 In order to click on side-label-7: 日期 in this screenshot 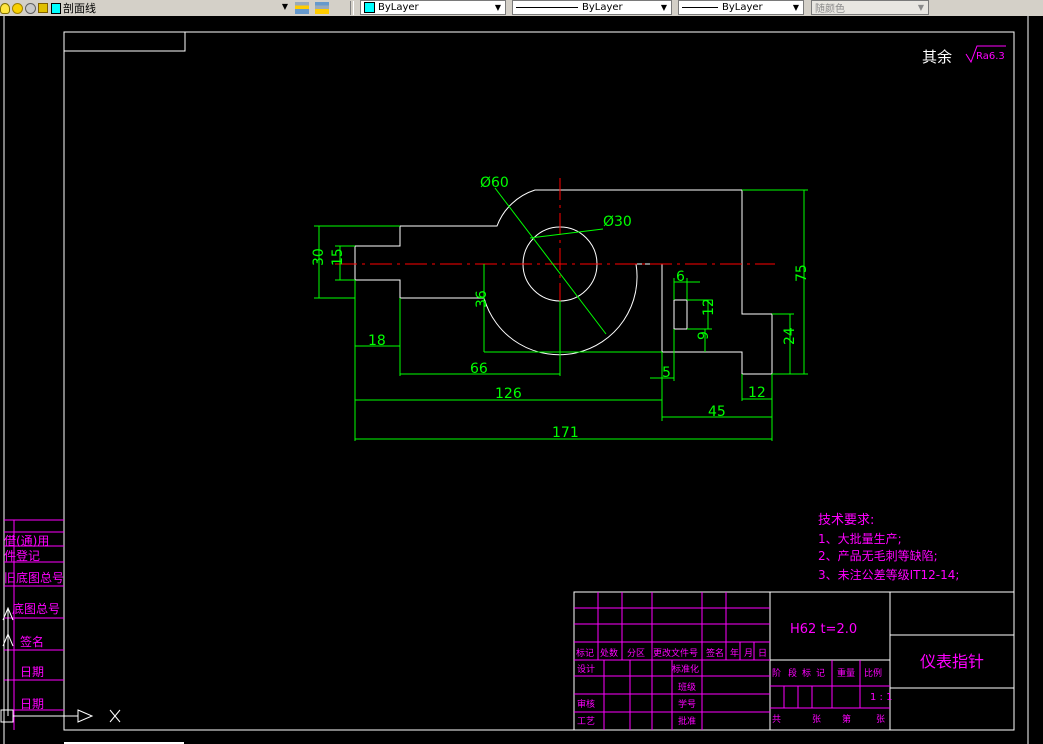, I will do `click(32, 704)`.